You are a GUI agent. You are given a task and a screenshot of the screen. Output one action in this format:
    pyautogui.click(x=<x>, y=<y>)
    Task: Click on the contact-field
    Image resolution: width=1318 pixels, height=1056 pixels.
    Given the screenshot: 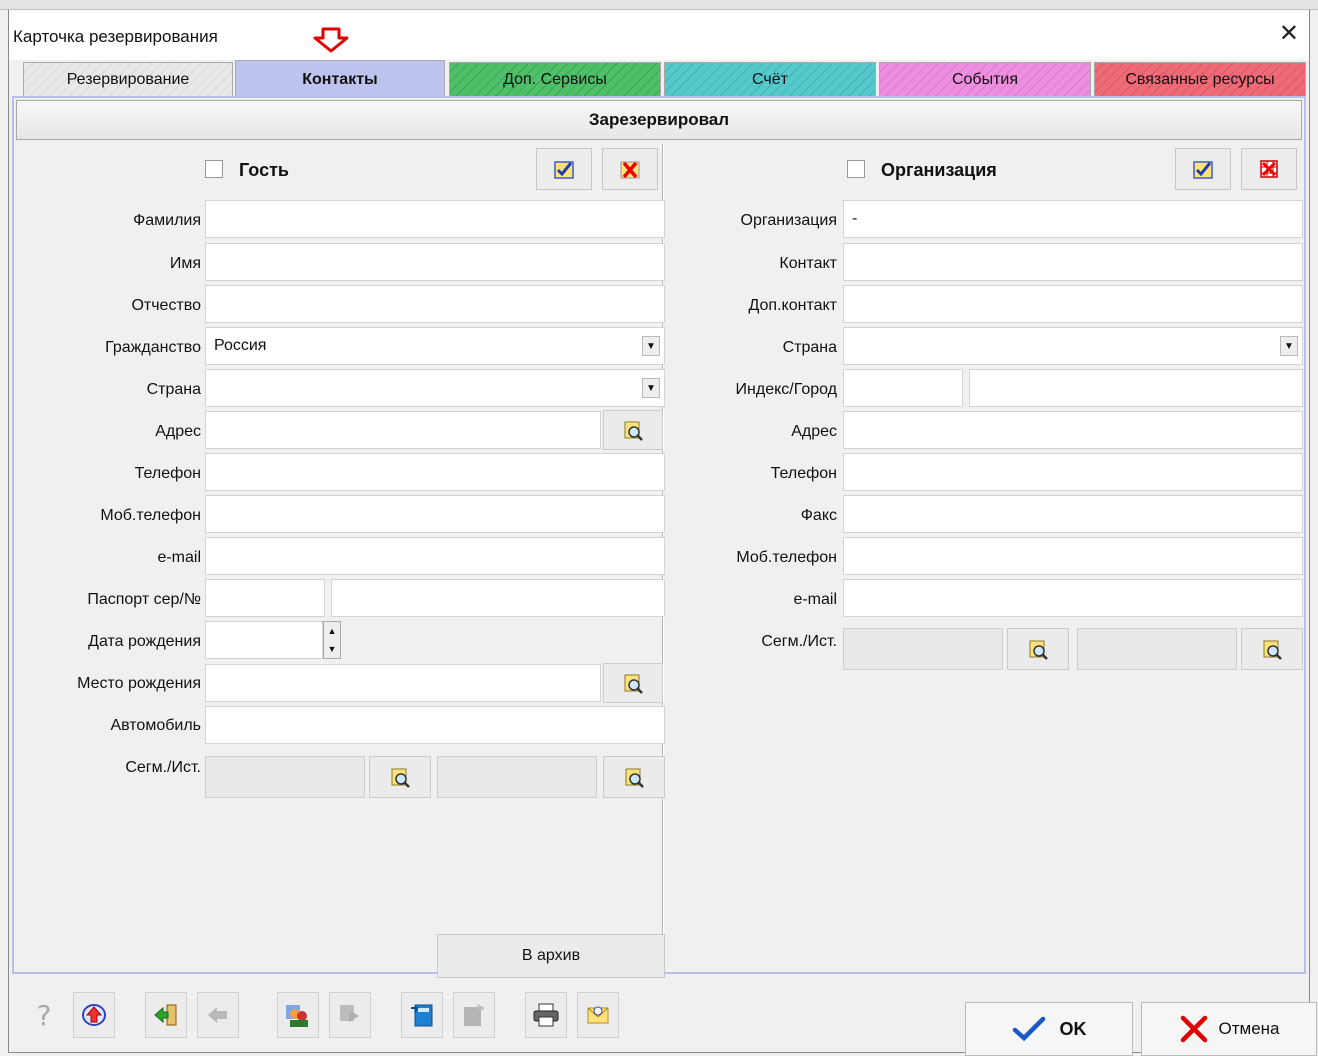 What is the action you would take?
    pyautogui.click(x=1073, y=262)
    